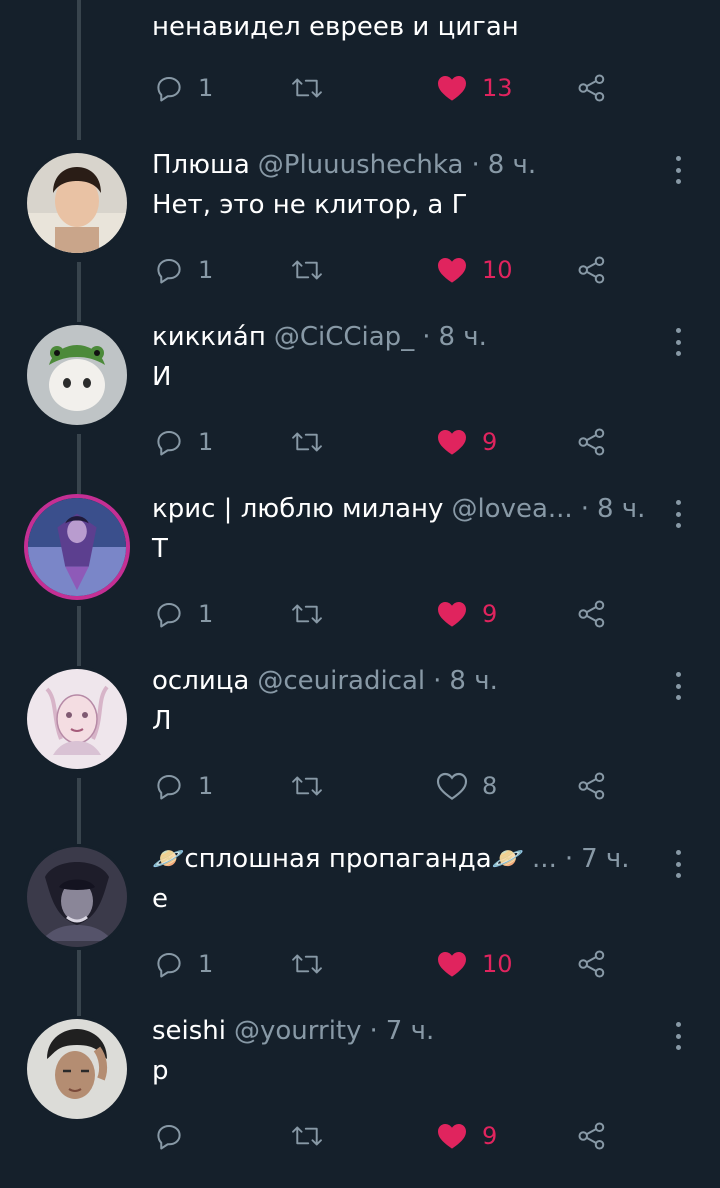 Image resolution: width=720 pixels, height=1188 pixels. I want to click on user-handle: @CiCCiap_, so click(344, 337).